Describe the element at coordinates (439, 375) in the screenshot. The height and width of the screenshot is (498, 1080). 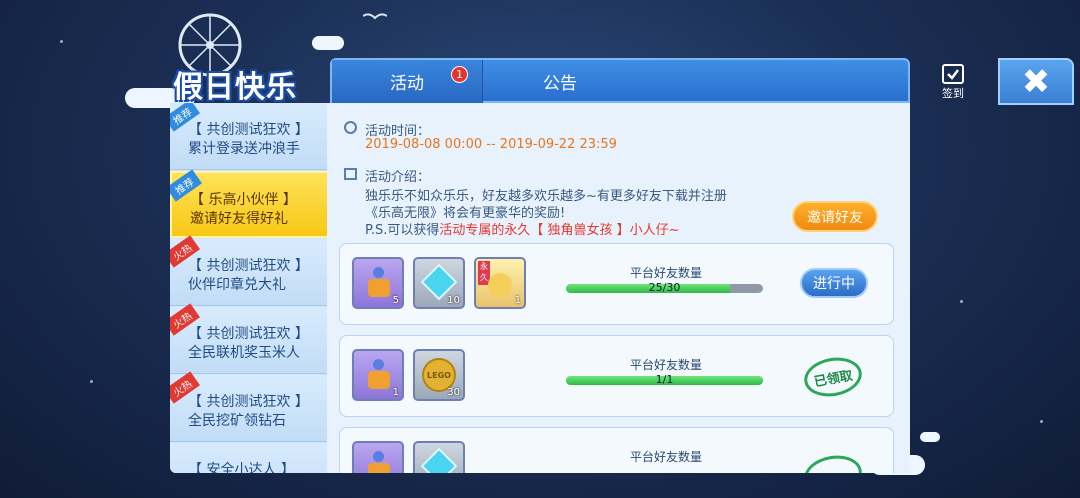
I see `reward-item: LEGO 30` at that location.